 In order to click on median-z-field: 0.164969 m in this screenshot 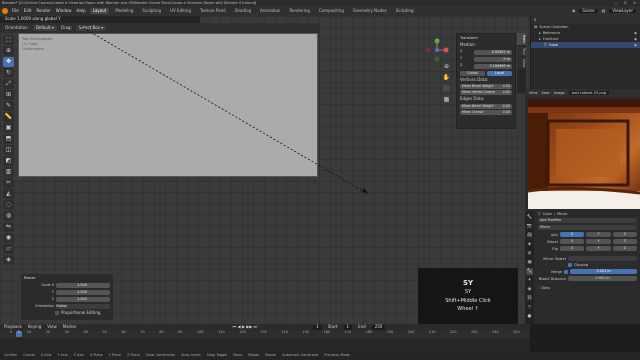, I will do `click(493, 66)`.